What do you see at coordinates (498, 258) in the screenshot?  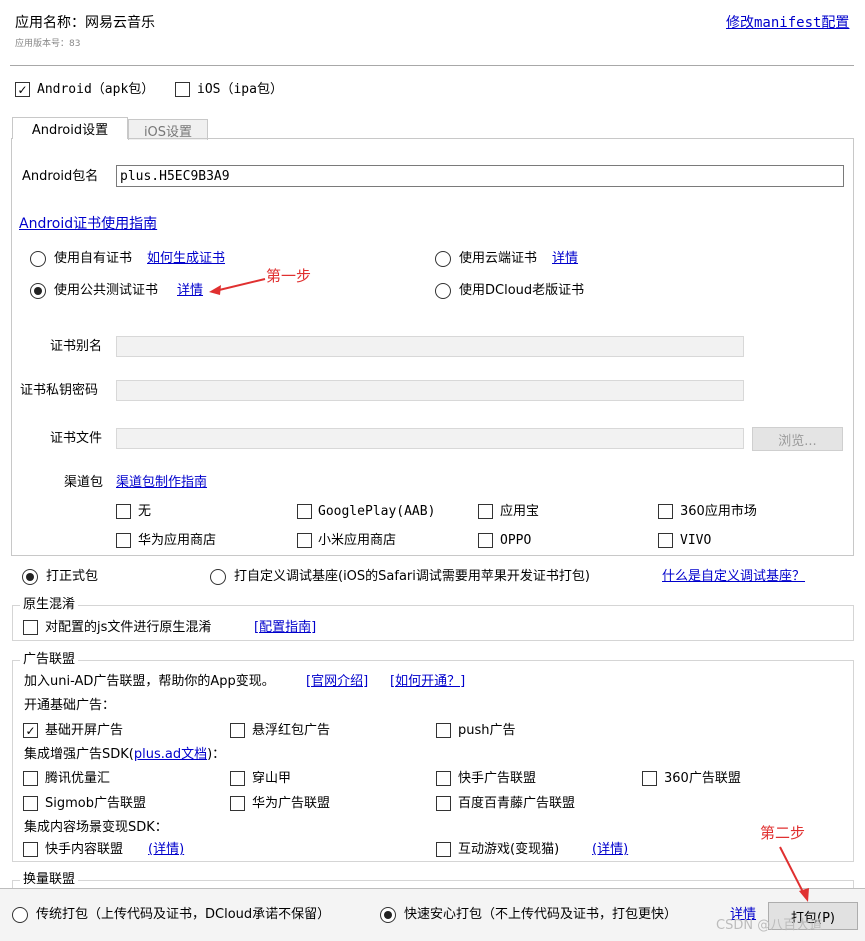 I see `cloud-cert-label: 使用云端证书` at bounding box center [498, 258].